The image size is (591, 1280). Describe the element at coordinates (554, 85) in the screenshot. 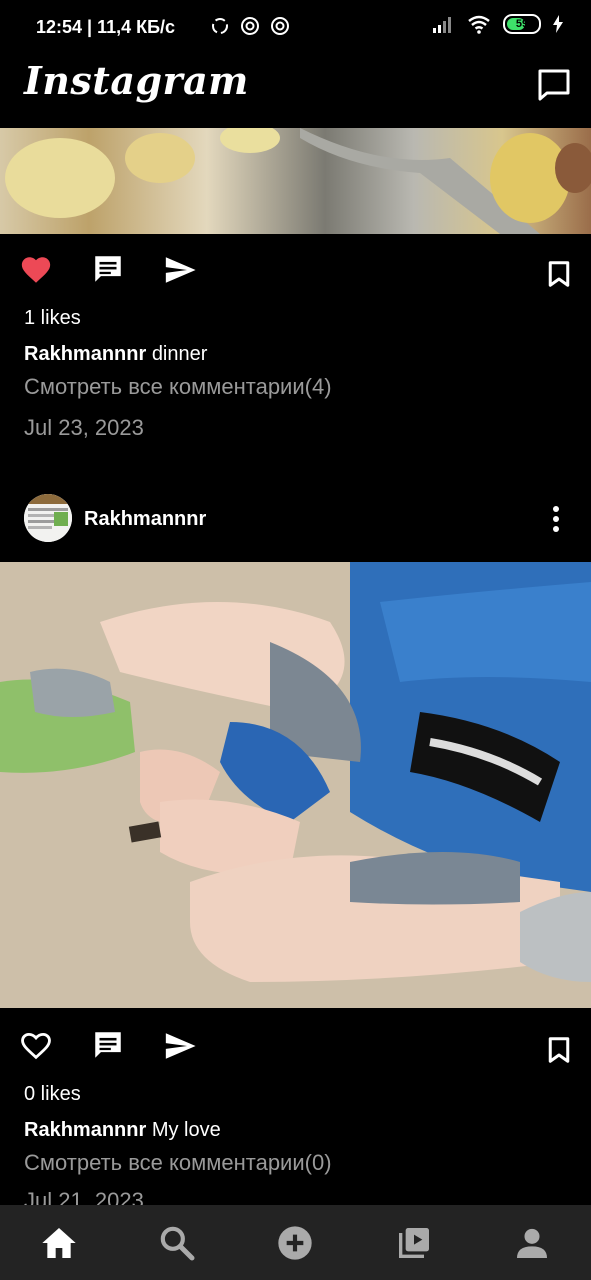

I see `messages-icon` at that location.